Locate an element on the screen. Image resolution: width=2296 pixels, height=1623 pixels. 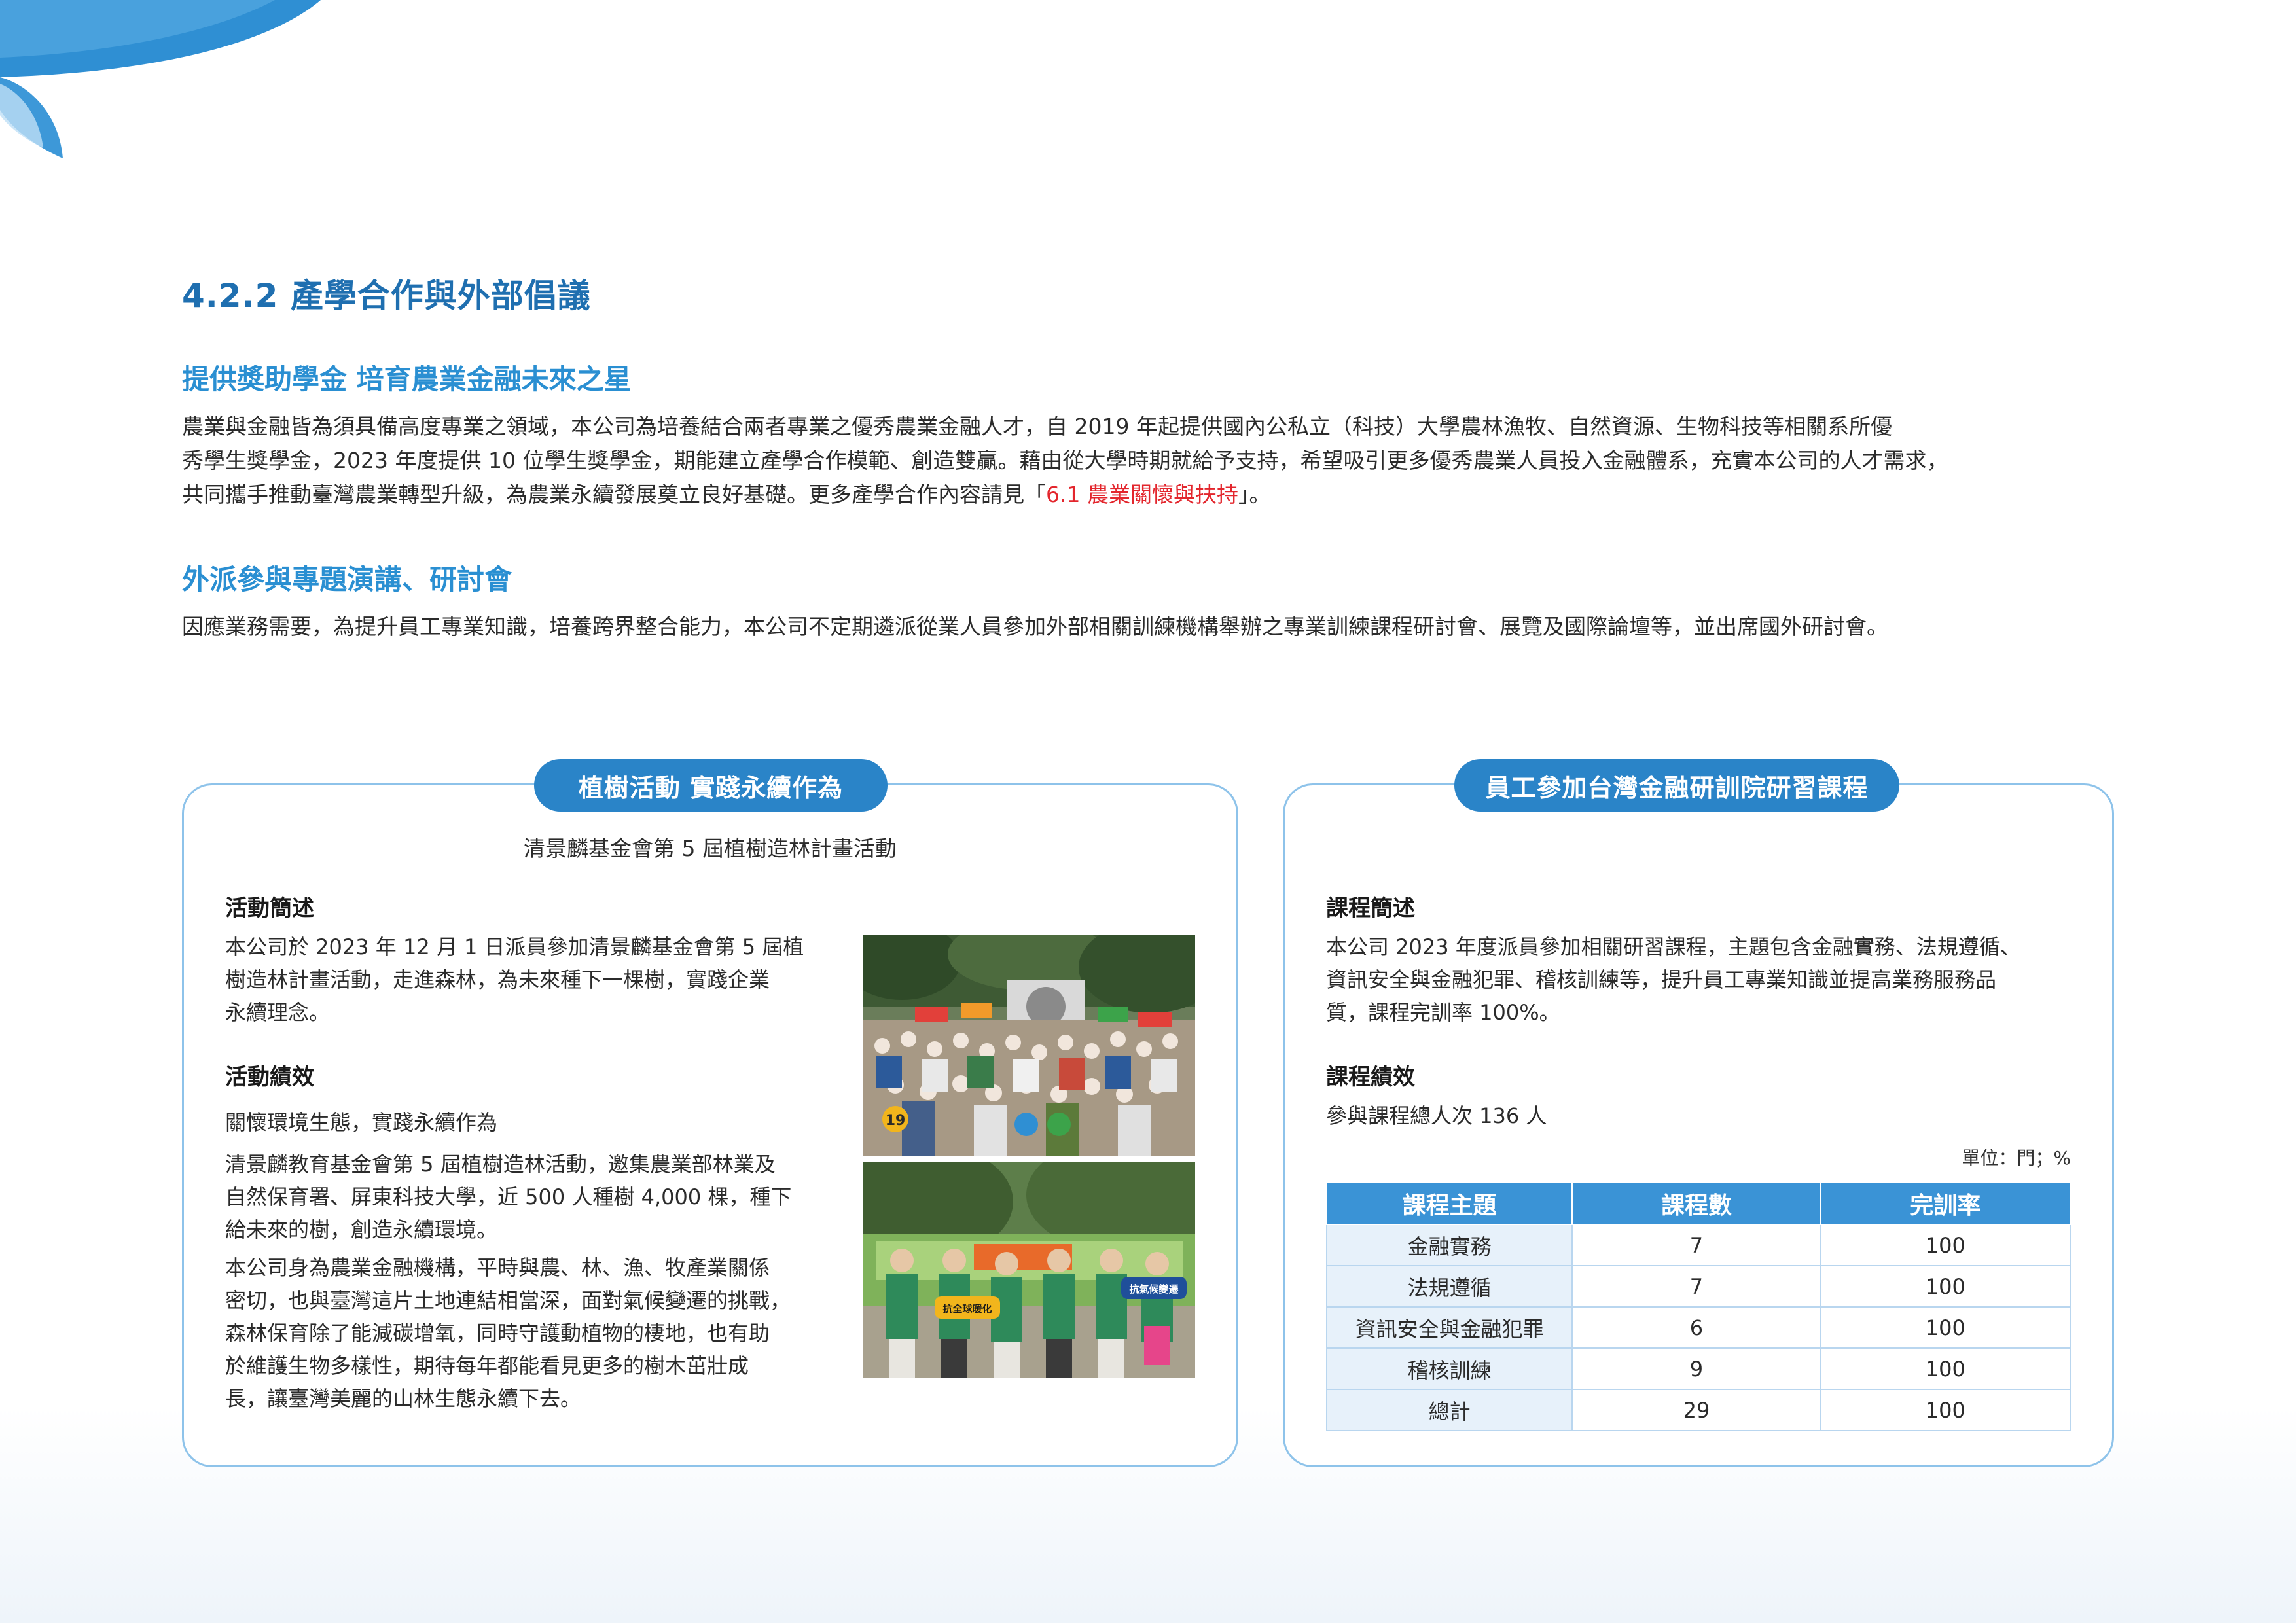
tree-panel-pill: 植樹活動 實踐永續作為 is located at coordinates (711, 786).